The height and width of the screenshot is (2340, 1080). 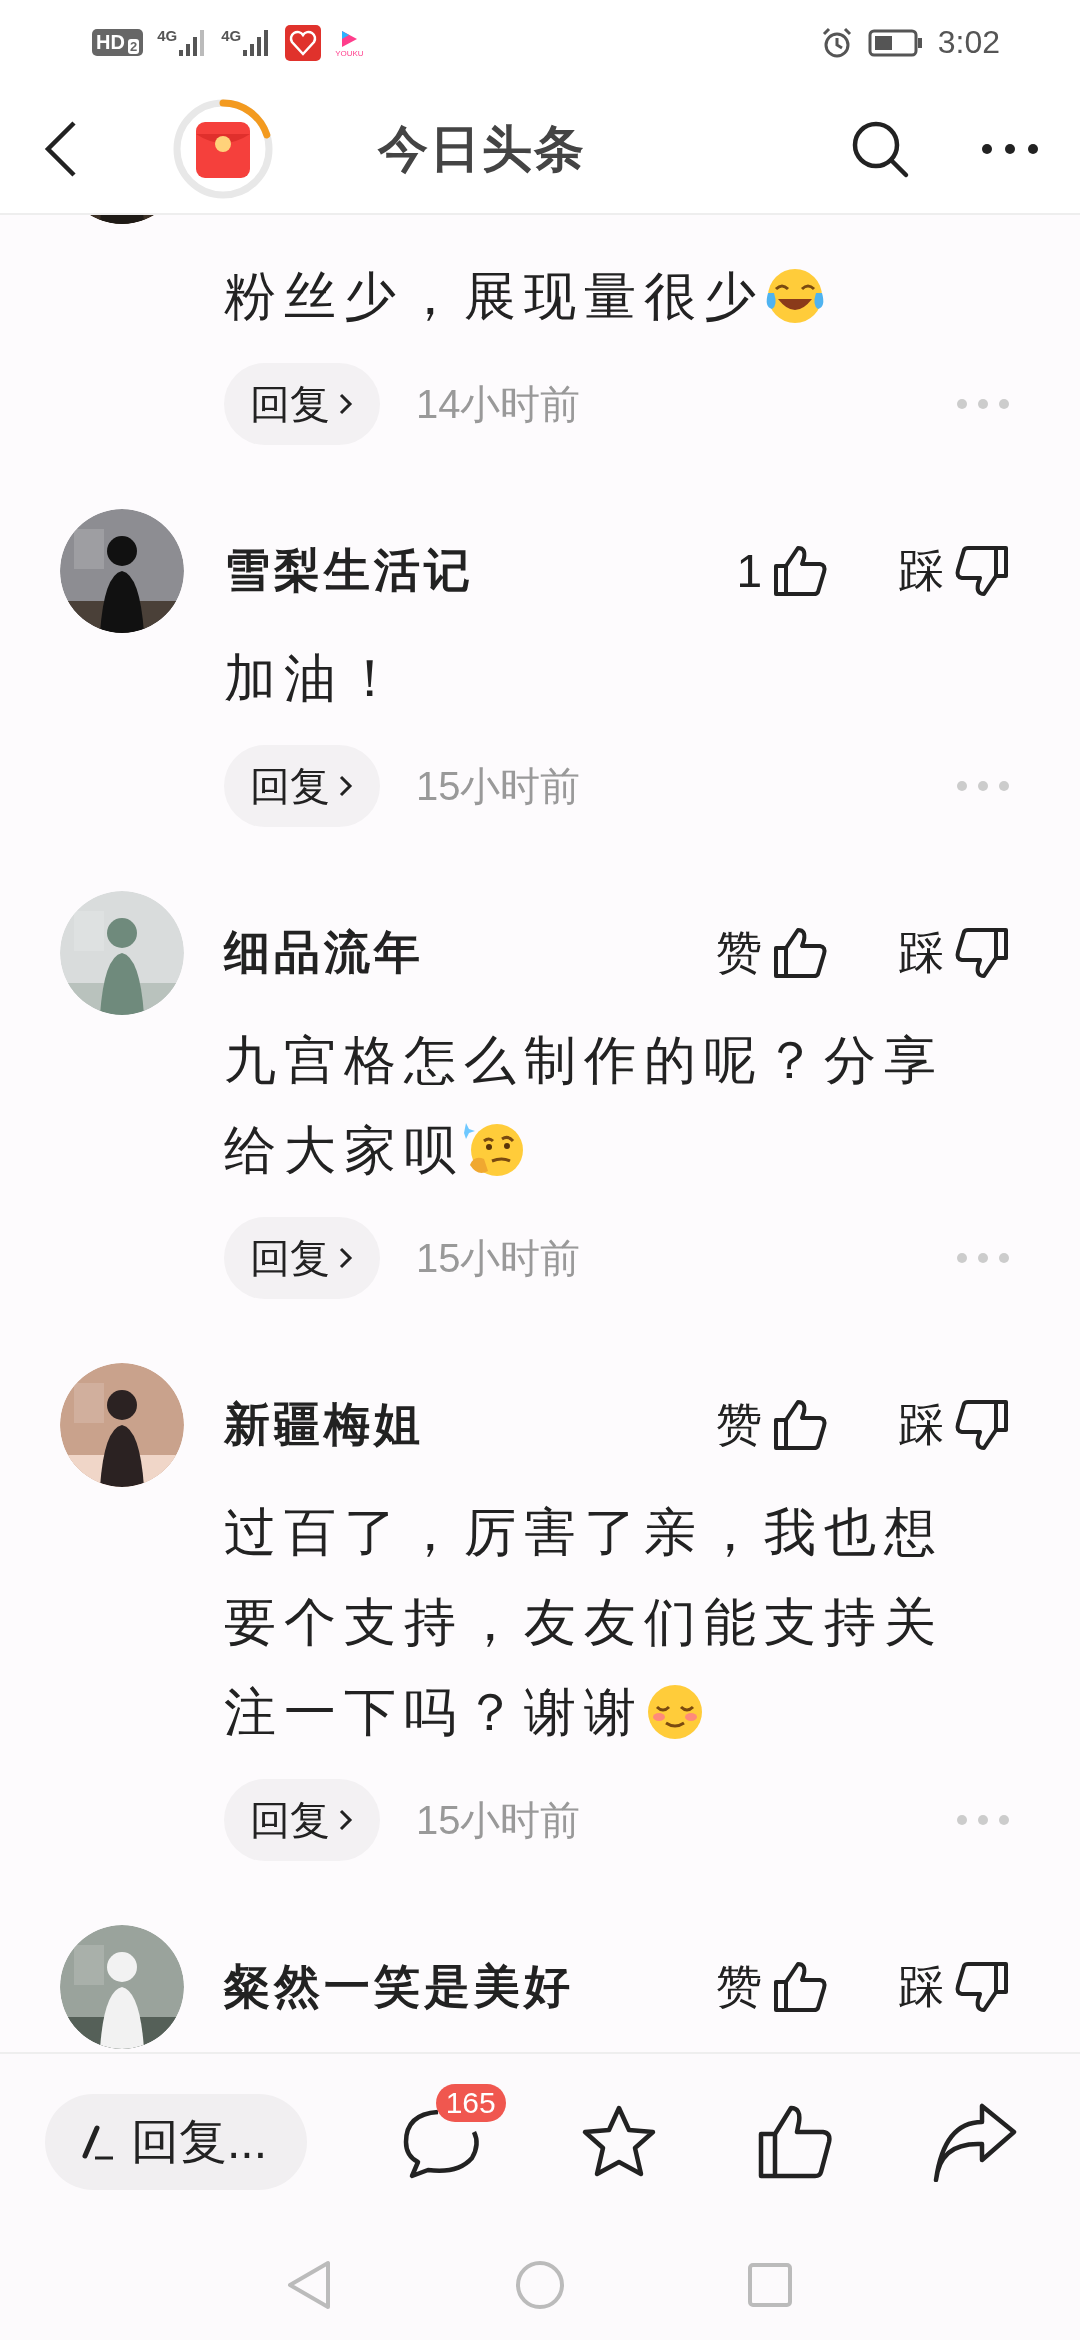 What do you see at coordinates (499, 404) in the screenshot?
I see `comment-time: 14小时前` at bounding box center [499, 404].